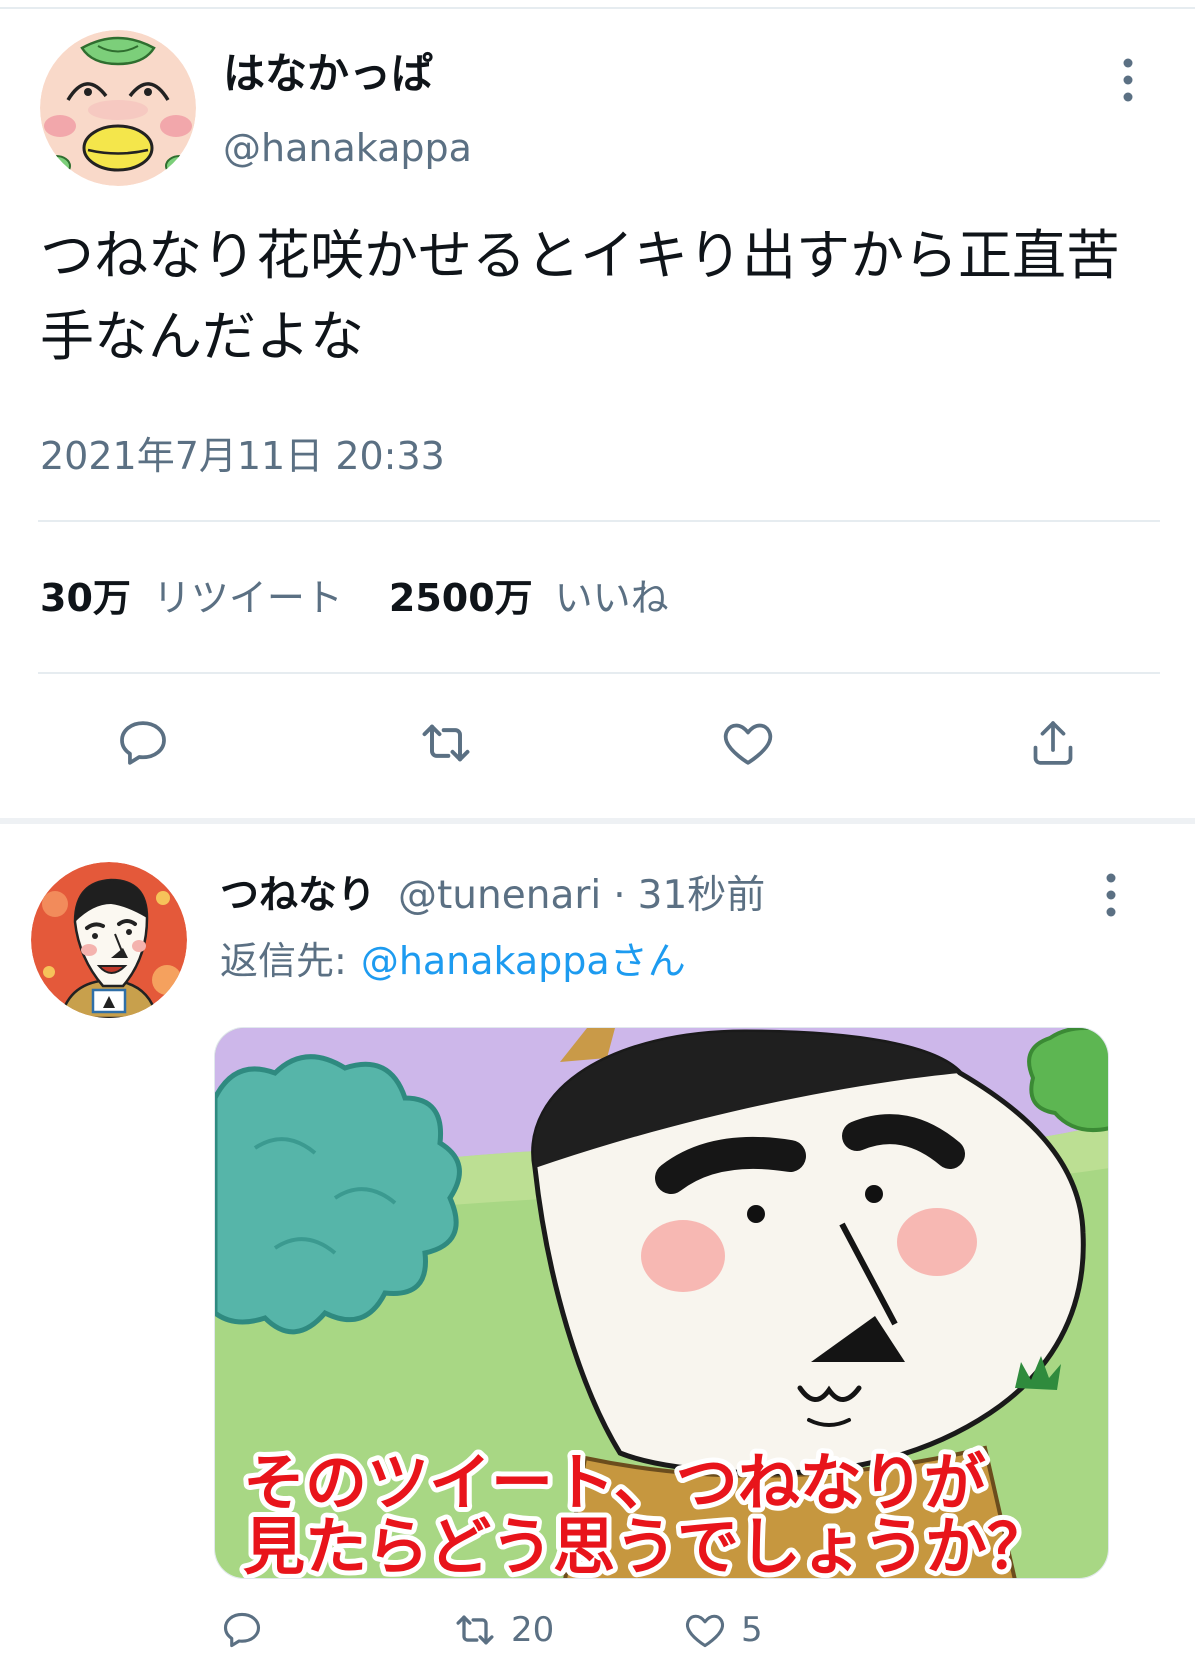 The width and height of the screenshot is (1195, 1680). What do you see at coordinates (533, 1630) in the screenshot?
I see `retweet-count: 20` at bounding box center [533, 1630].